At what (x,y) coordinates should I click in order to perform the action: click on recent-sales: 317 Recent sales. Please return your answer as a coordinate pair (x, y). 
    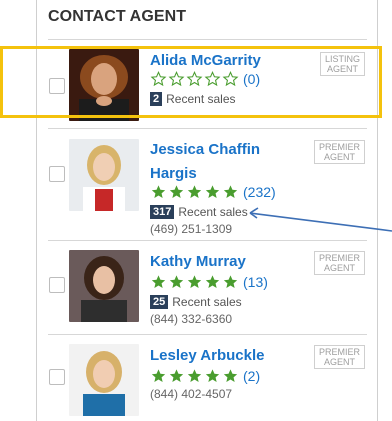
    Looking at the image, I should click on (199, 212).